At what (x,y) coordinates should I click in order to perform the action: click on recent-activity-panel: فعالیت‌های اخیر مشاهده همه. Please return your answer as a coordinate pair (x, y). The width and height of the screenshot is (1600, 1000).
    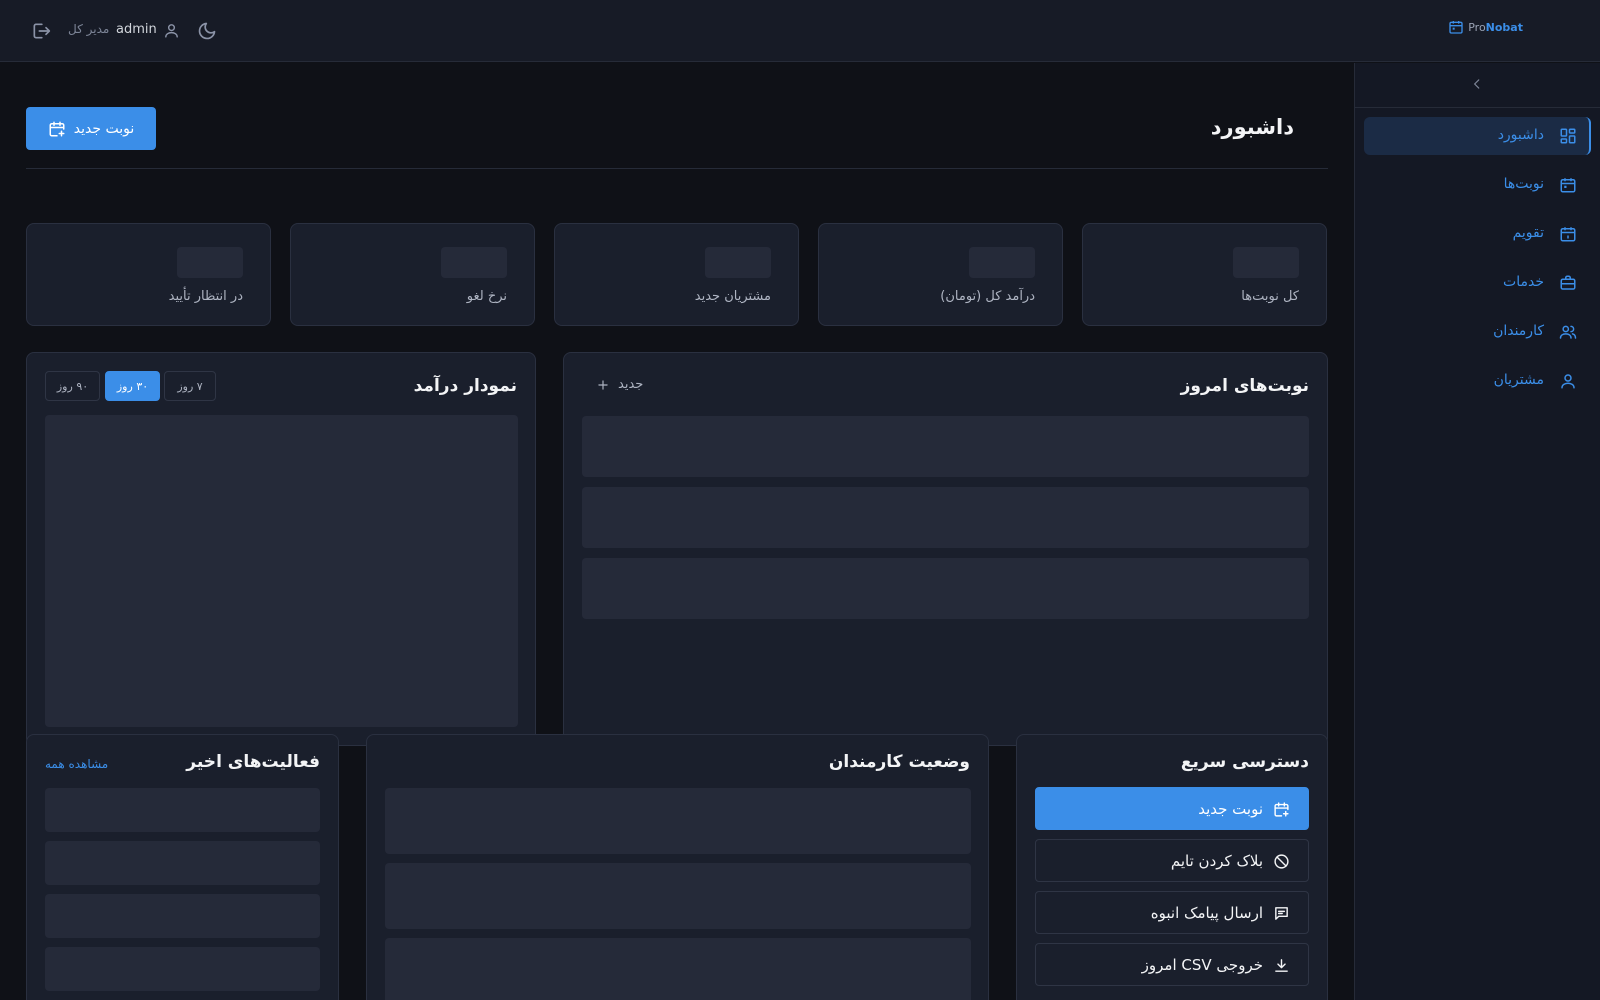
    Looking at the image, I should click on (182, 867).